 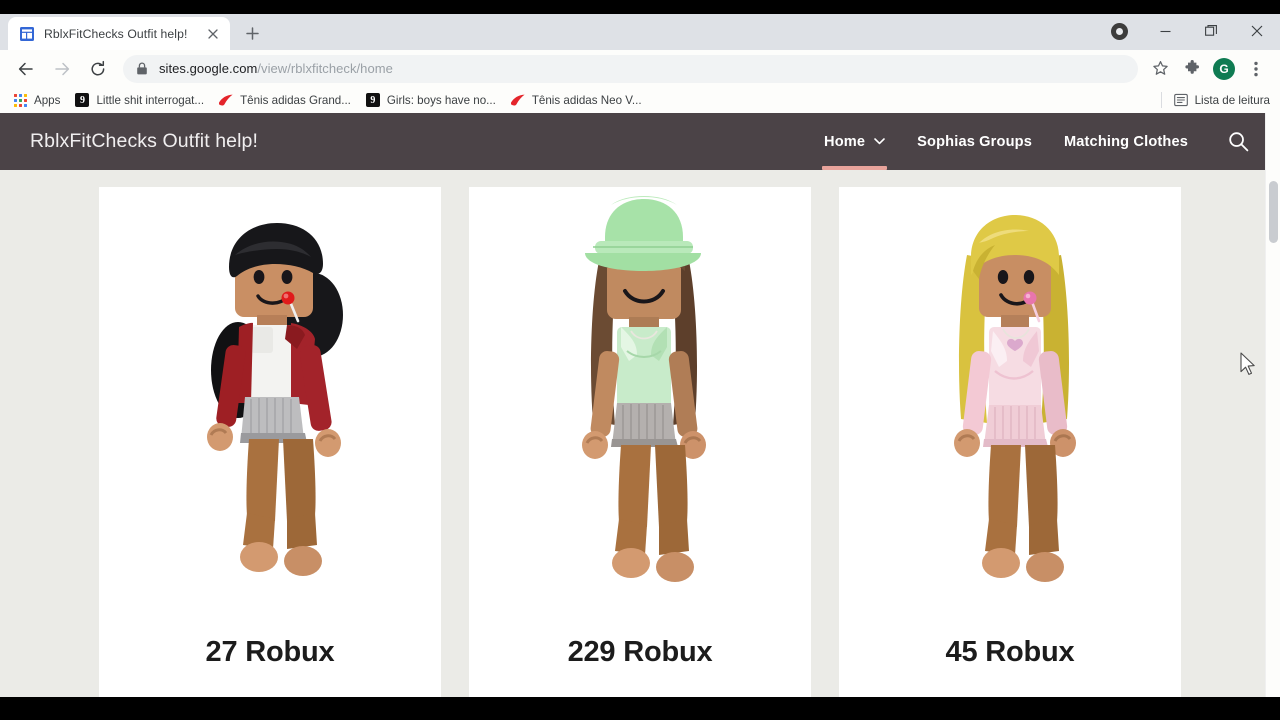 What do you see at coordinates (1192, 69) in the screenshot?
I see `extensions-puzzle-icon` at bounding box center [1192, 69].